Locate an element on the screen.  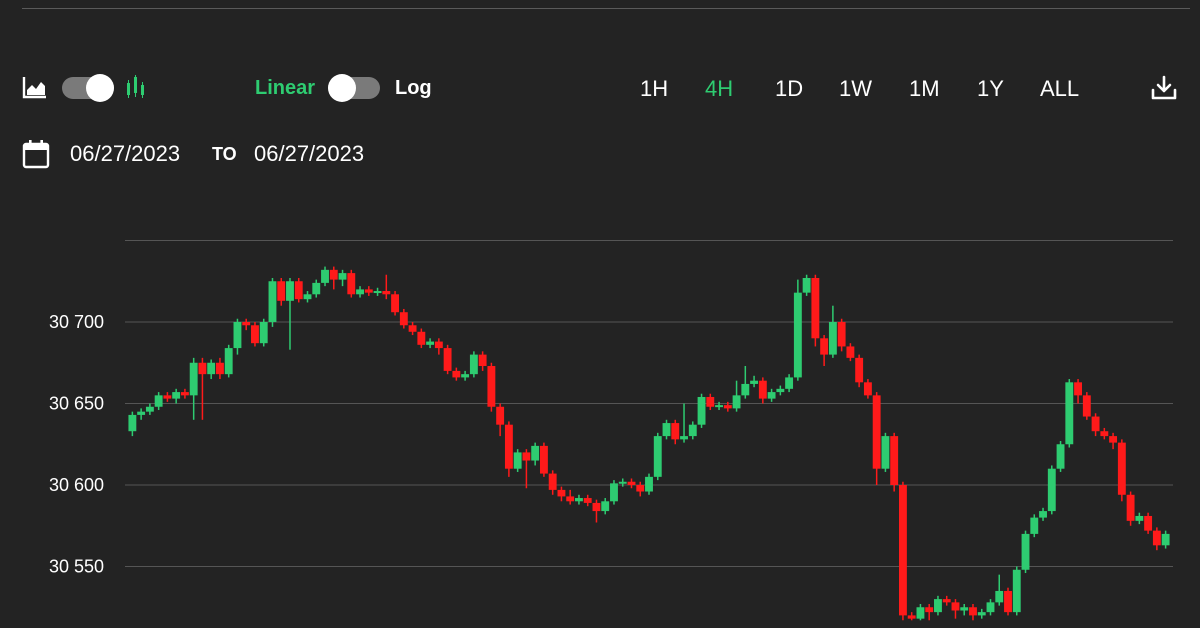
y-tick-label: 30 550 is located at coordinates (76, 567).